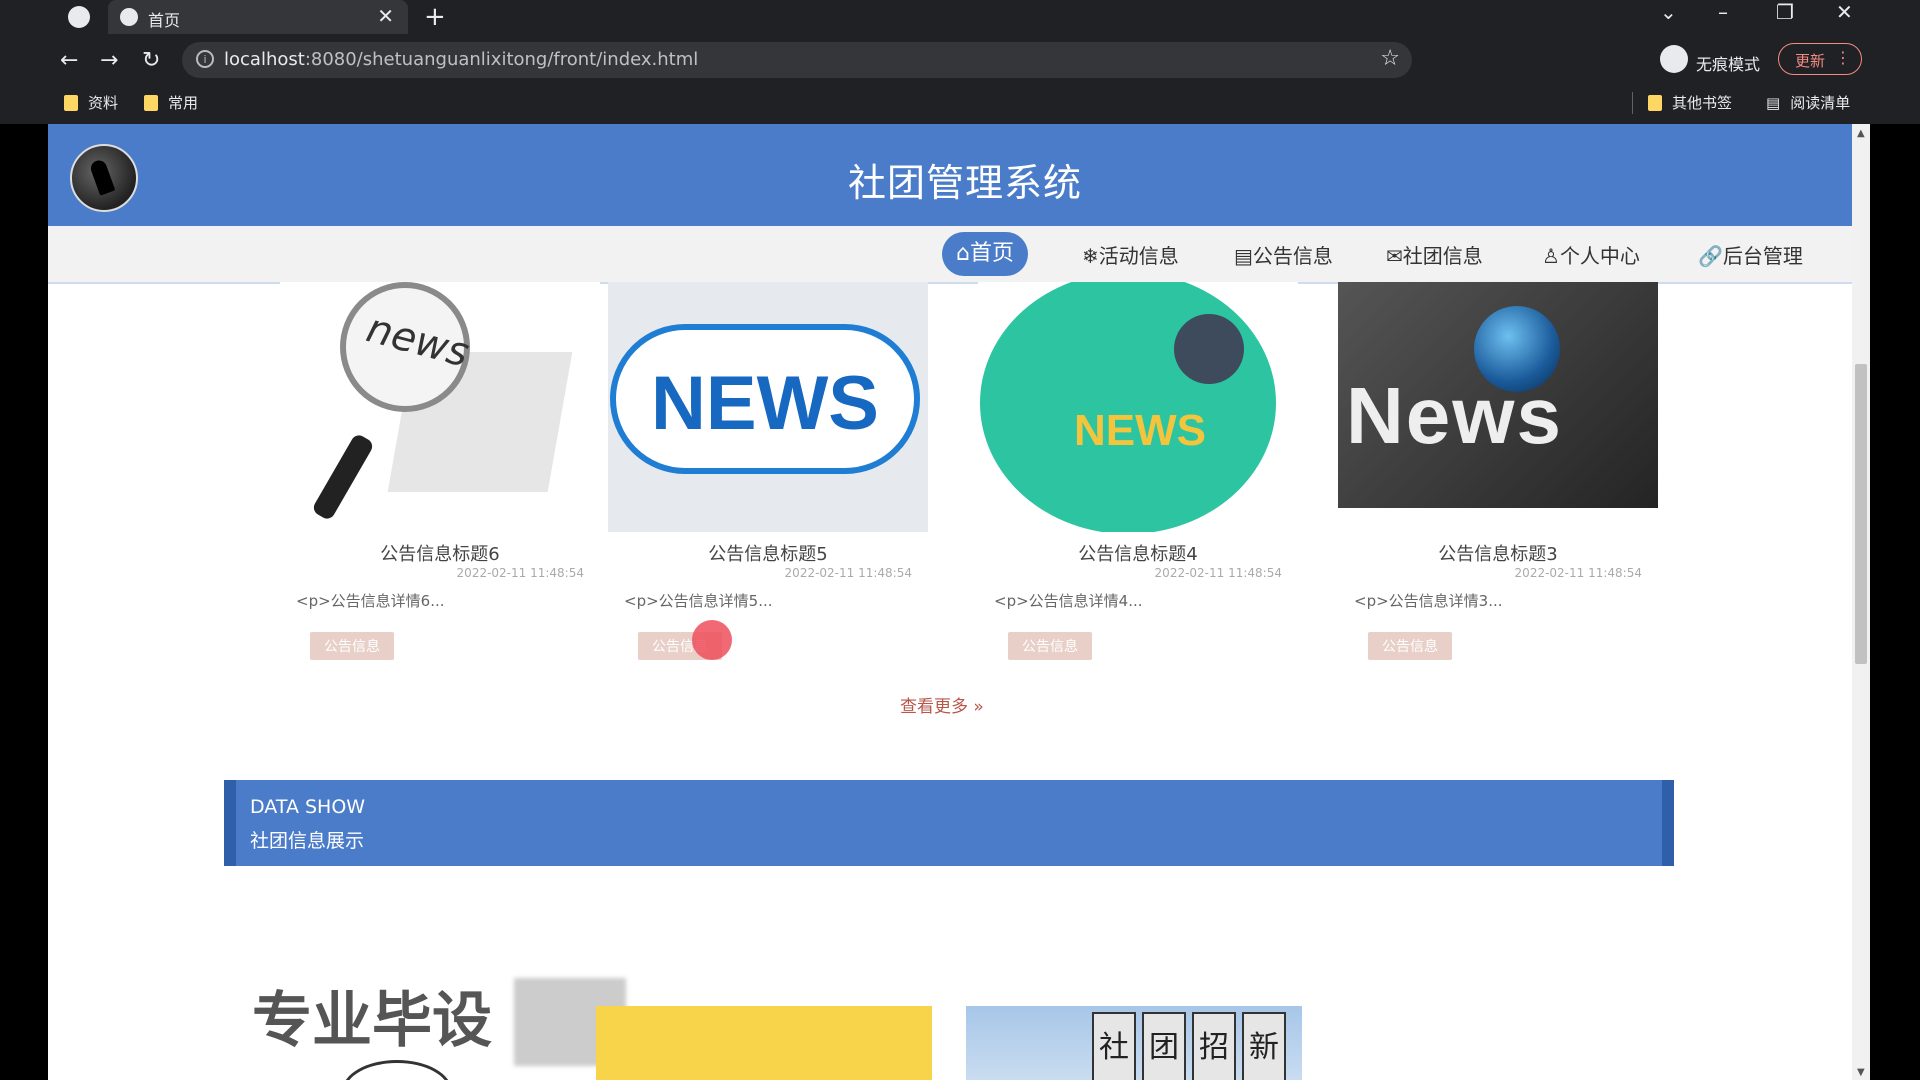  I want to click on notice-image: News, so click(1498, 407).